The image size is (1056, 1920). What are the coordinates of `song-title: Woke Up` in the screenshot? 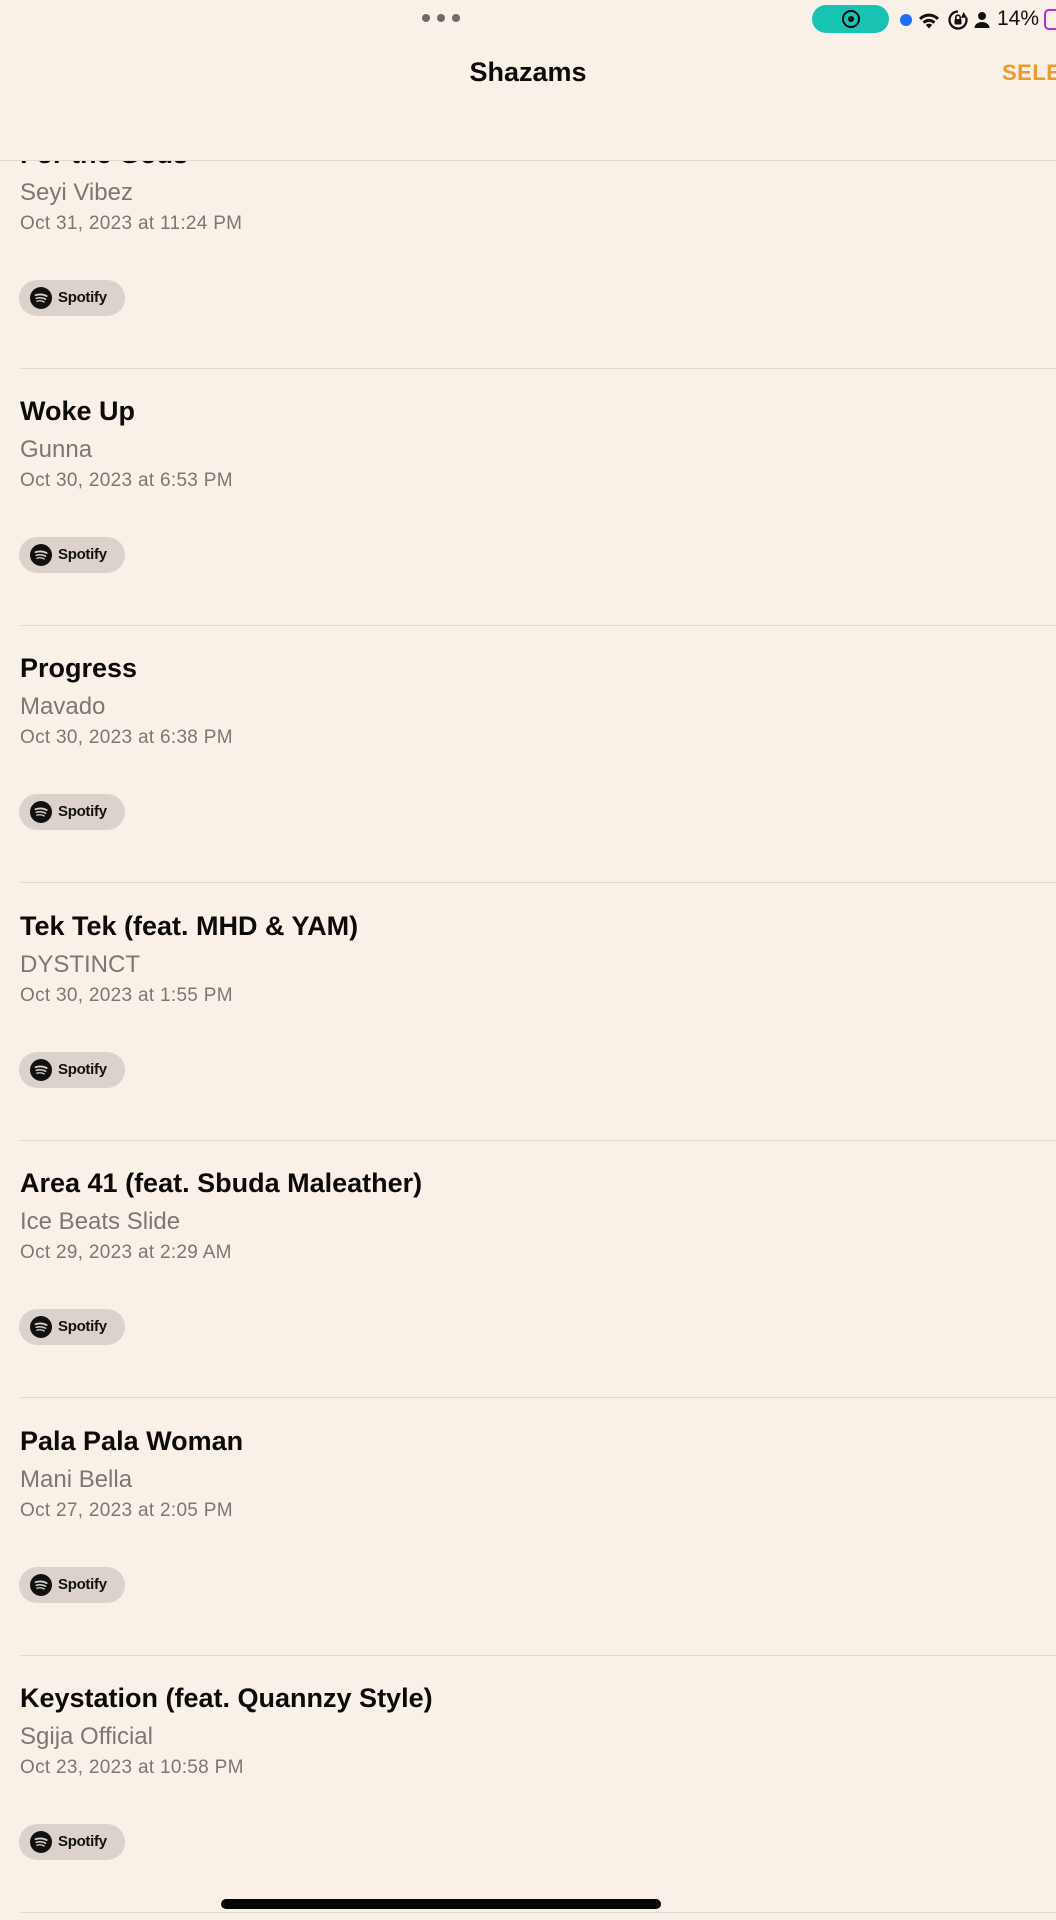 It's located at (78, 411).